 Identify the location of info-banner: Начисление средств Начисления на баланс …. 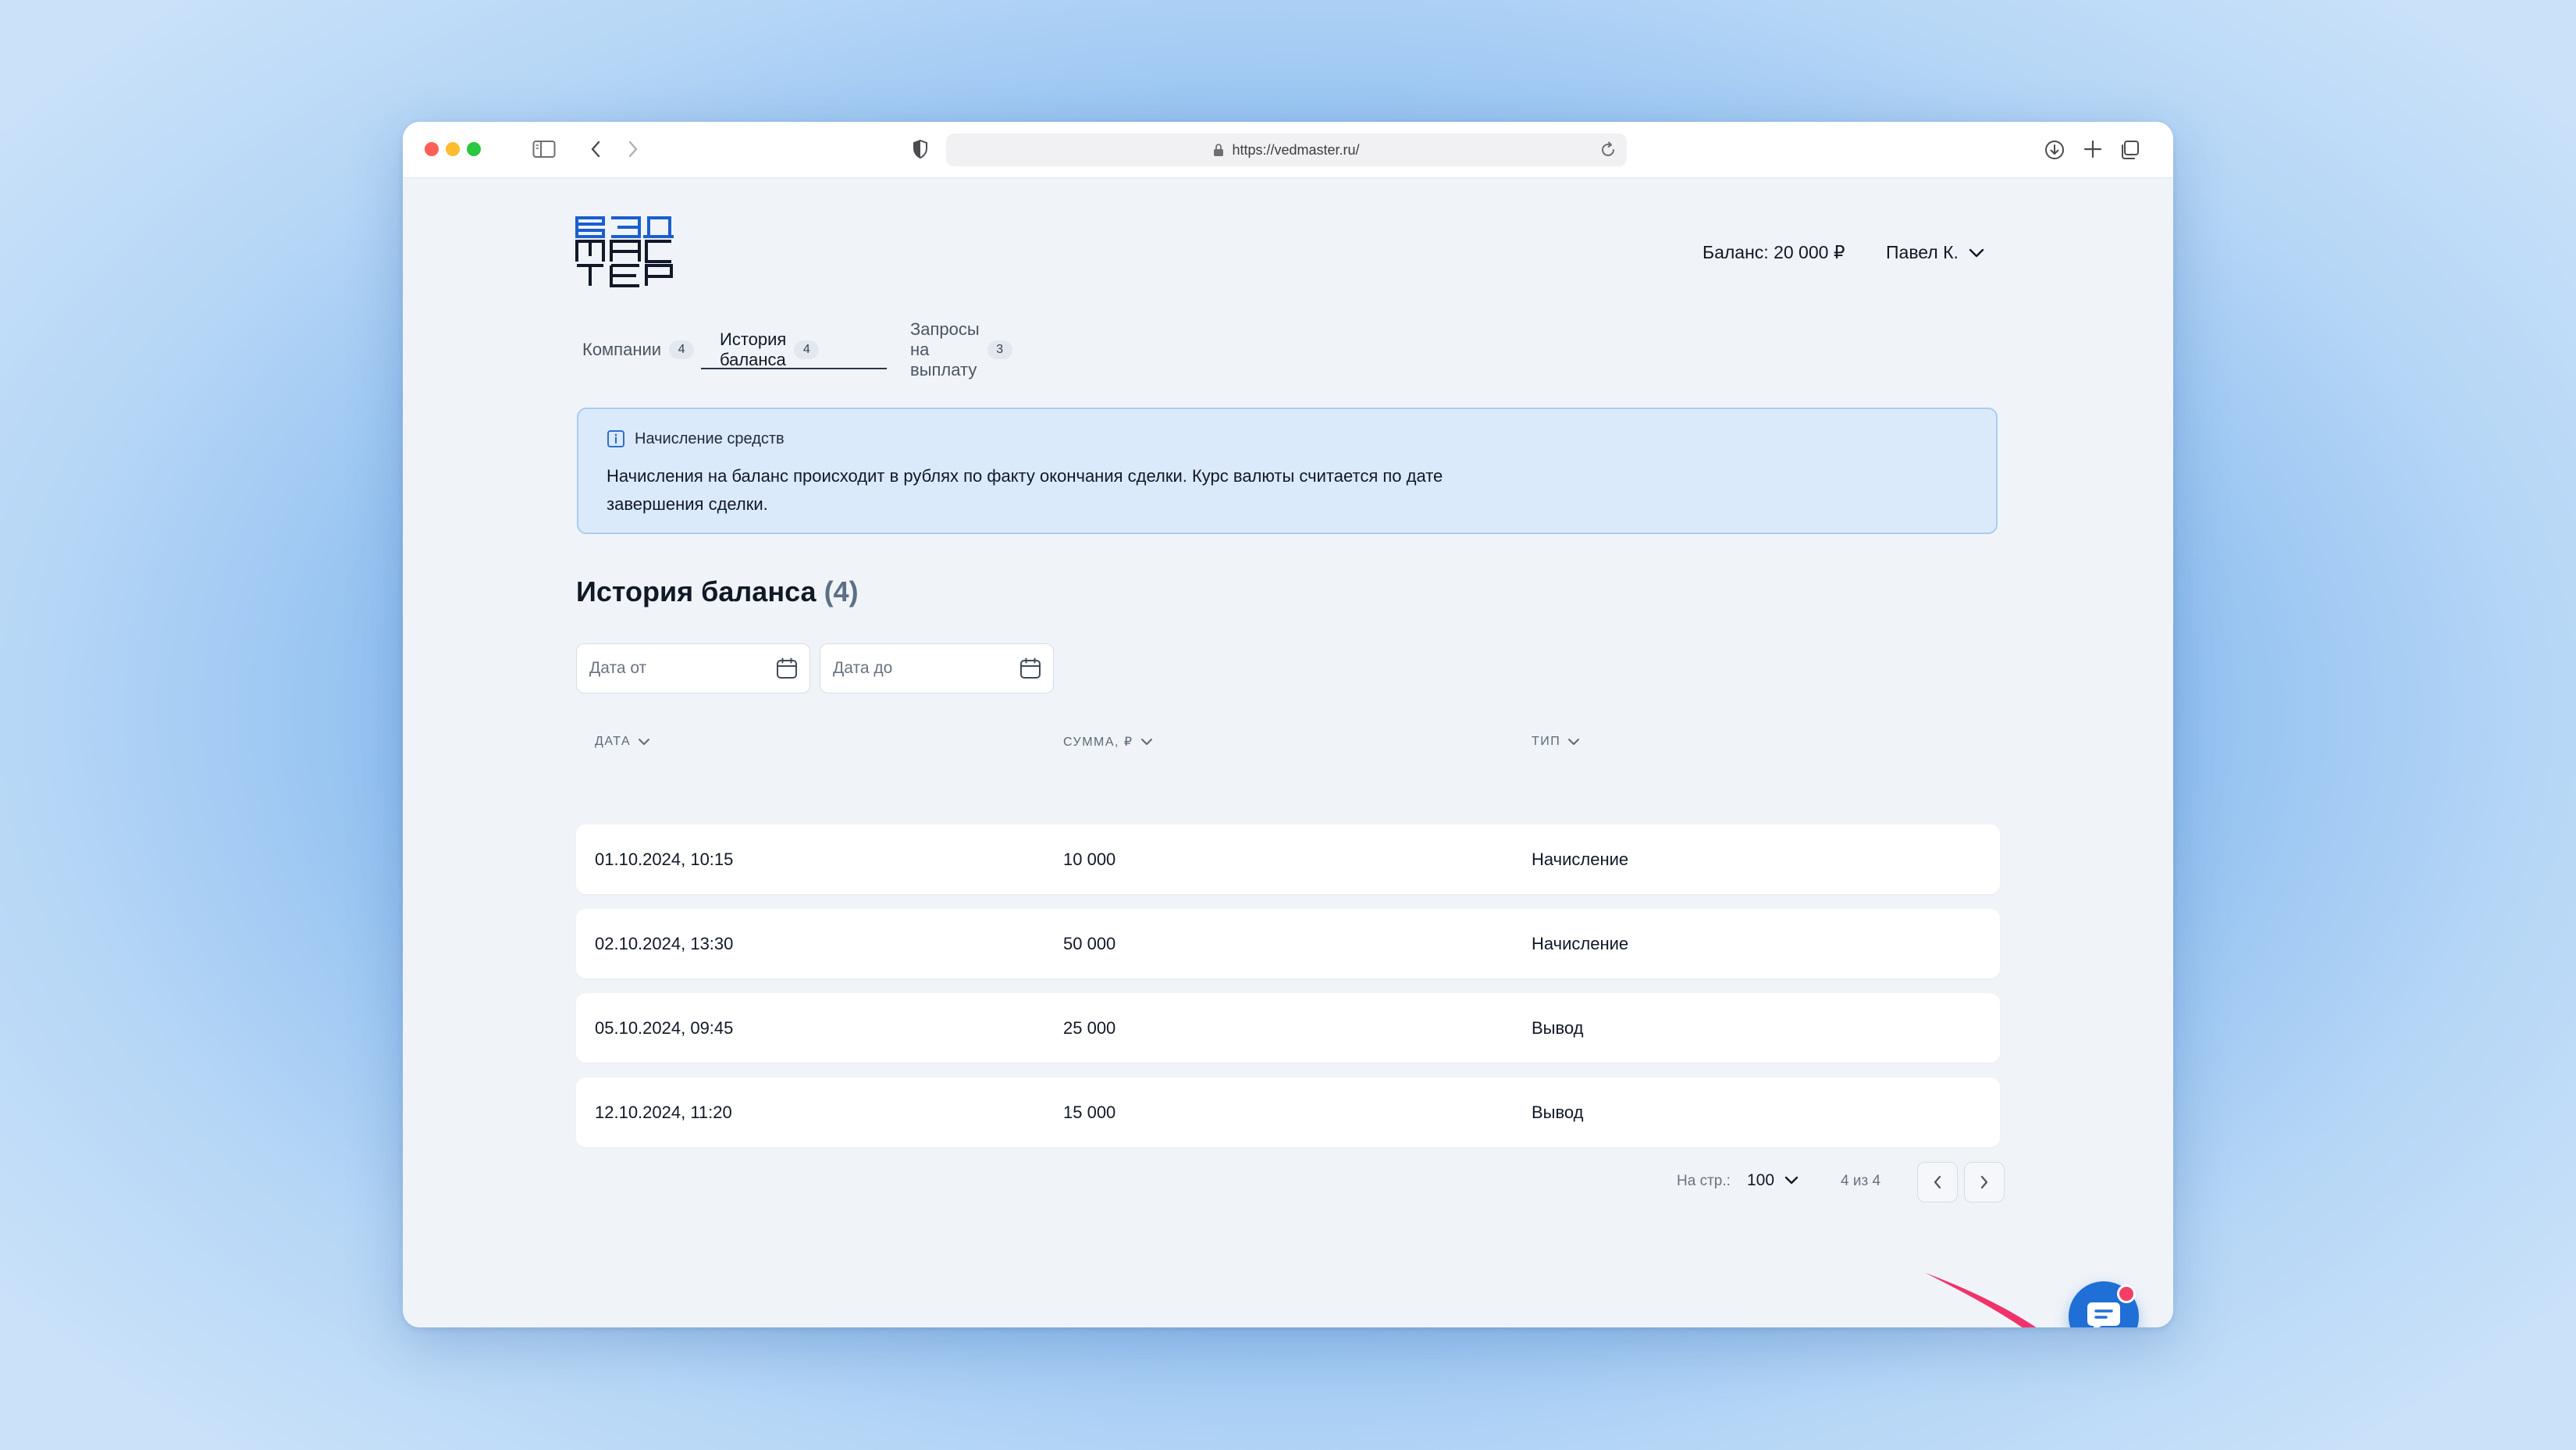
(1287, 471).